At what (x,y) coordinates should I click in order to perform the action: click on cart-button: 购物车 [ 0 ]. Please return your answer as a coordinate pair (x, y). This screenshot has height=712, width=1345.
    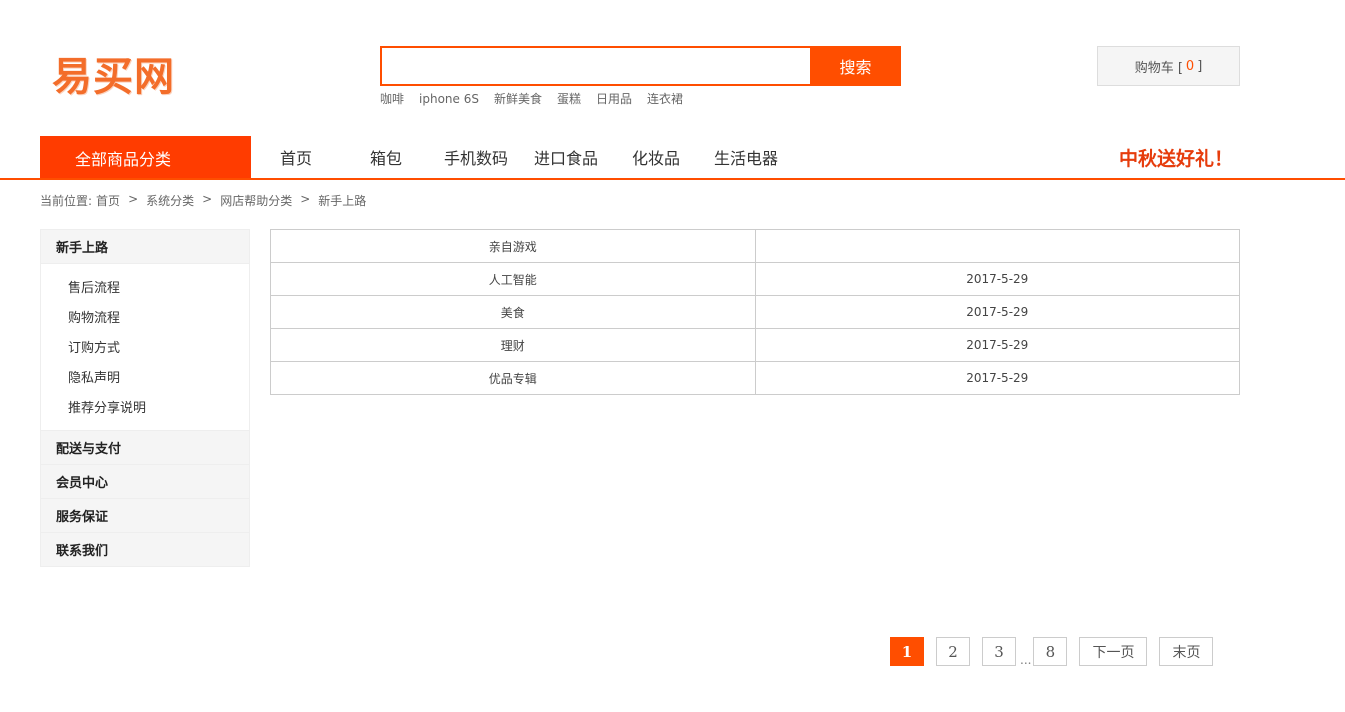
    Looking at the image, I should click on (1168, 66).